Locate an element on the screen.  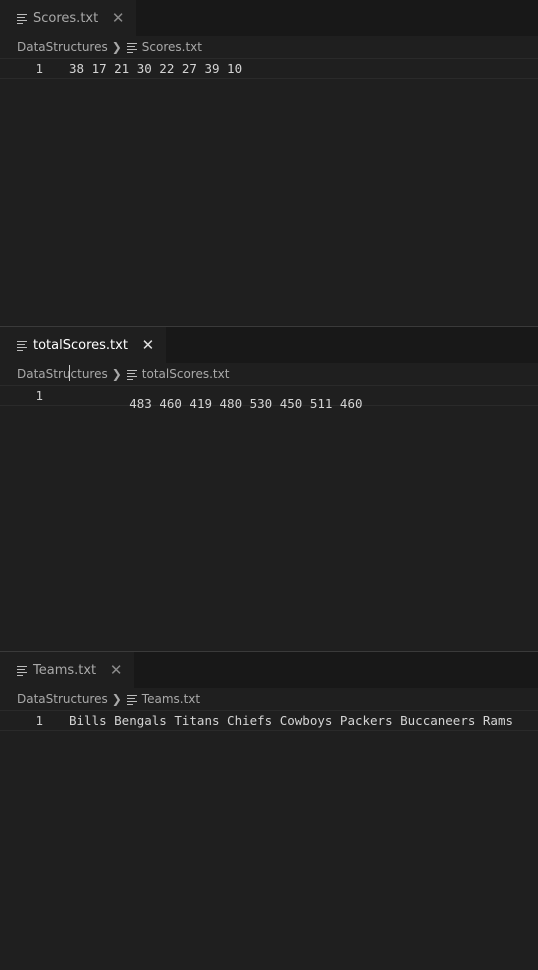
editor-line: 1 38 17 21 30 22 27 39 10 is located at coordinates (269, 68).